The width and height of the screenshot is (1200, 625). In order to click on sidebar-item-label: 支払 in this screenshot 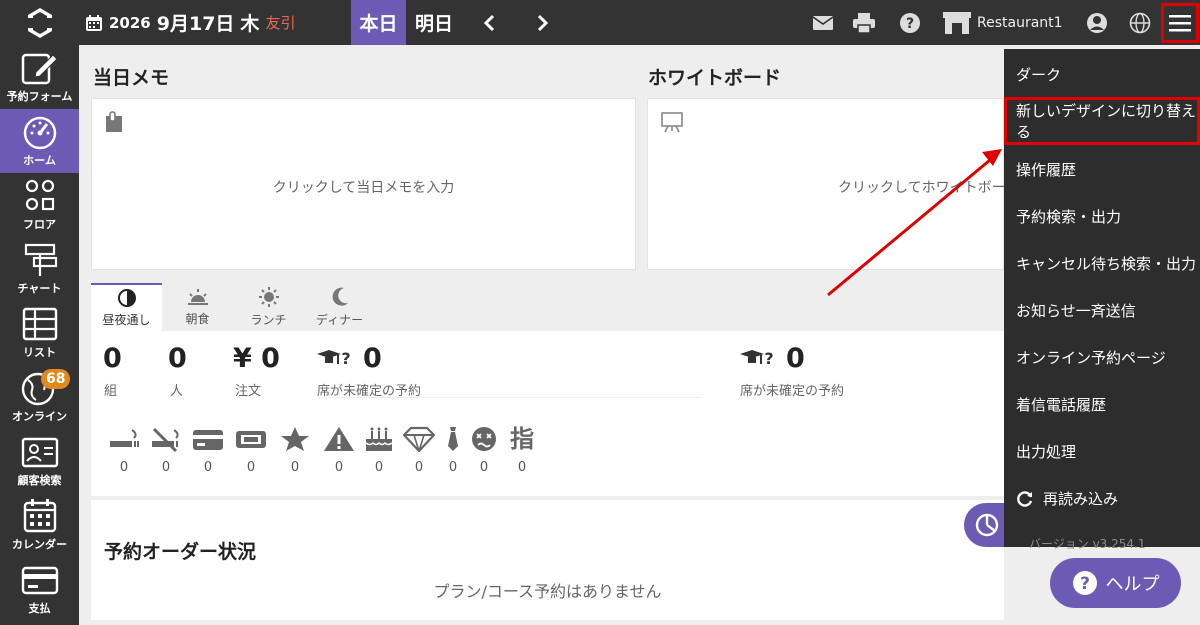, I will do `click(39, 608)`.